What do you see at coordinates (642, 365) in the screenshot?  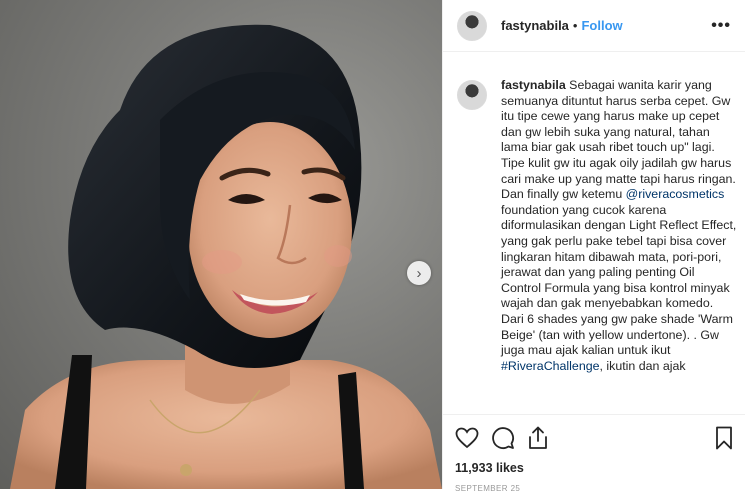 I see `caption-body-3: , ikutin dan ajak` at bounding box center [642, 365].